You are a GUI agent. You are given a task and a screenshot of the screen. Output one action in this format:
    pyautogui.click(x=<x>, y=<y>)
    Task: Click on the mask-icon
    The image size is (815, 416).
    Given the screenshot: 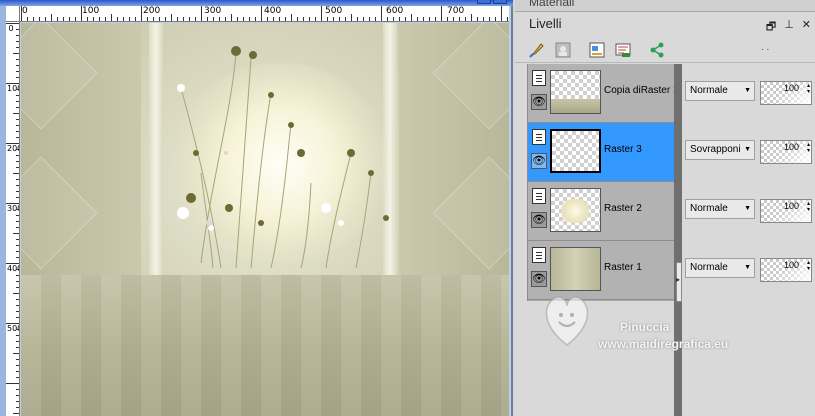 What is the action you would take?
    pyautogui.click(x=563, y=50)
    